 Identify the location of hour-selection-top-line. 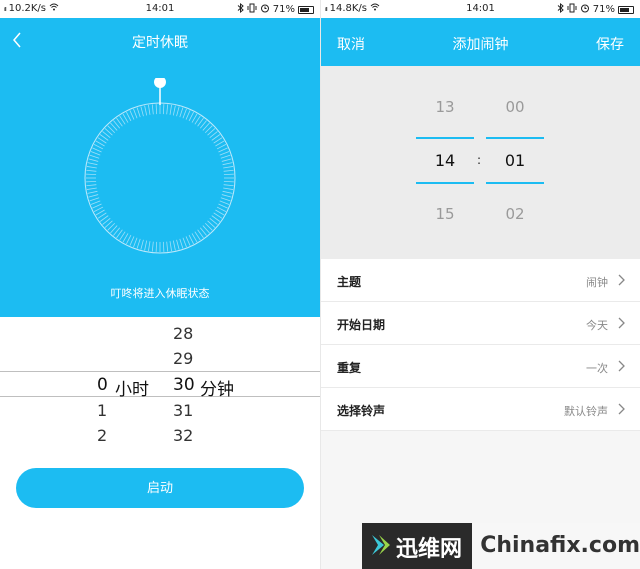
(445, 138).